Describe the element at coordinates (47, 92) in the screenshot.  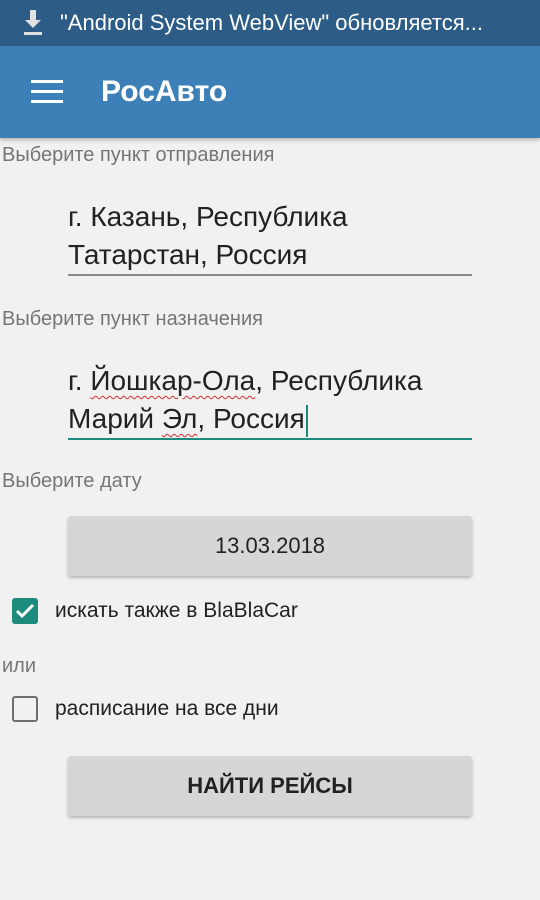
I see `hamburger-menu-icon` at that location.